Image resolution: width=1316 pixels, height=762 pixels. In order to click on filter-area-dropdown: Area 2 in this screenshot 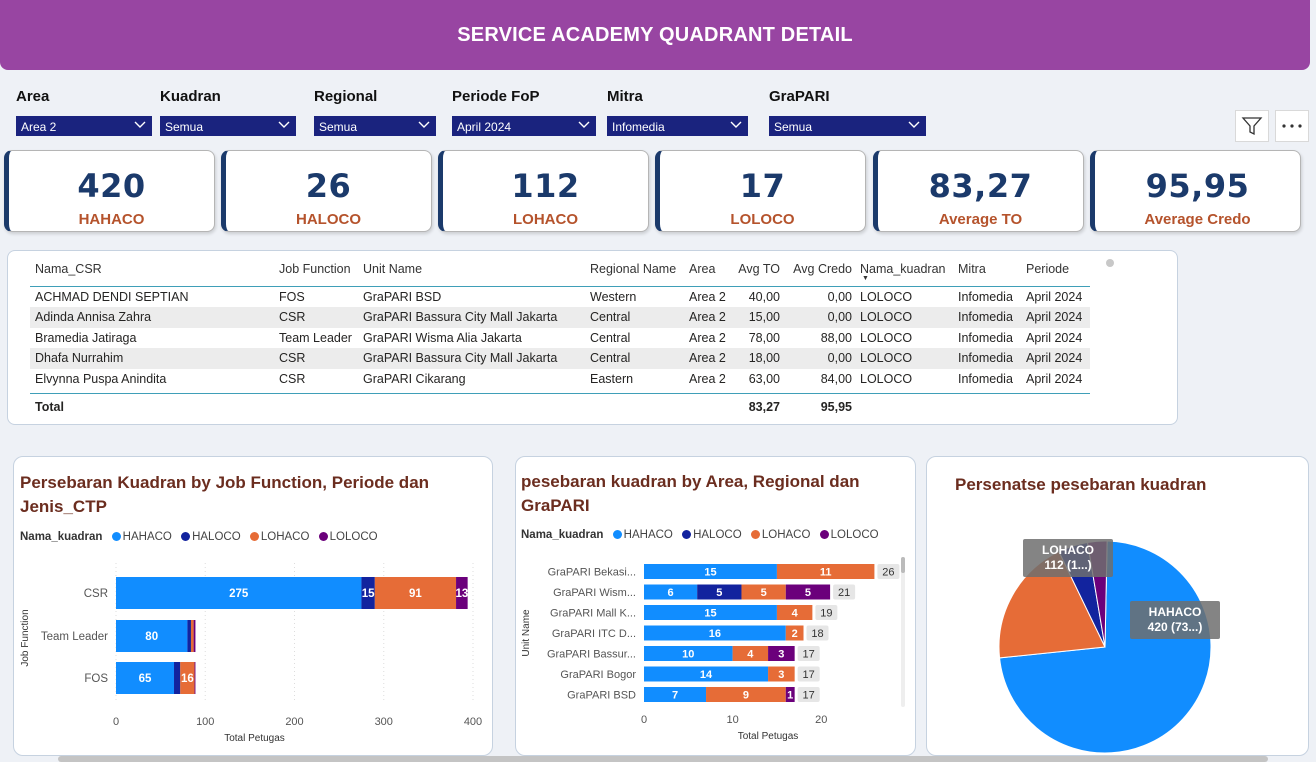, I will do `click(84, 126)`.